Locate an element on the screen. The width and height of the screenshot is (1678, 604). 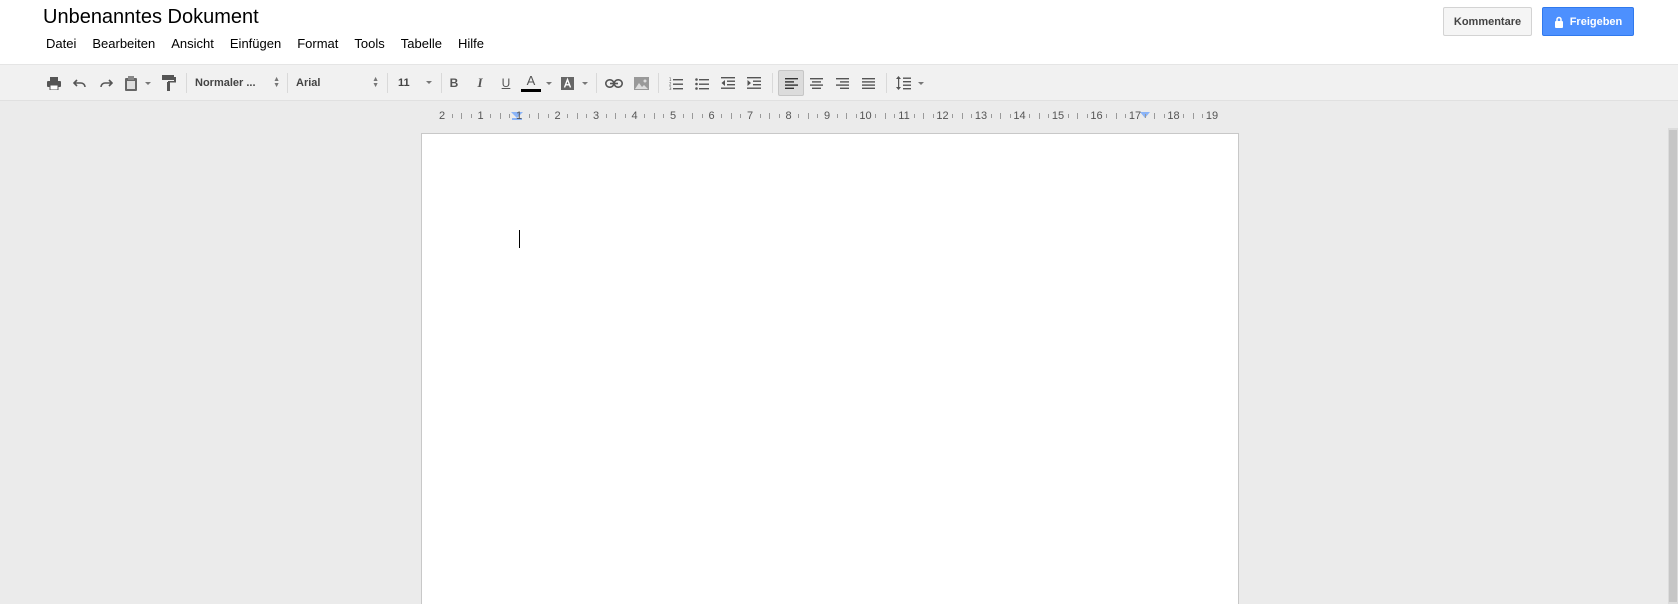
bold-icon: B is located at coordinates (454, 83).